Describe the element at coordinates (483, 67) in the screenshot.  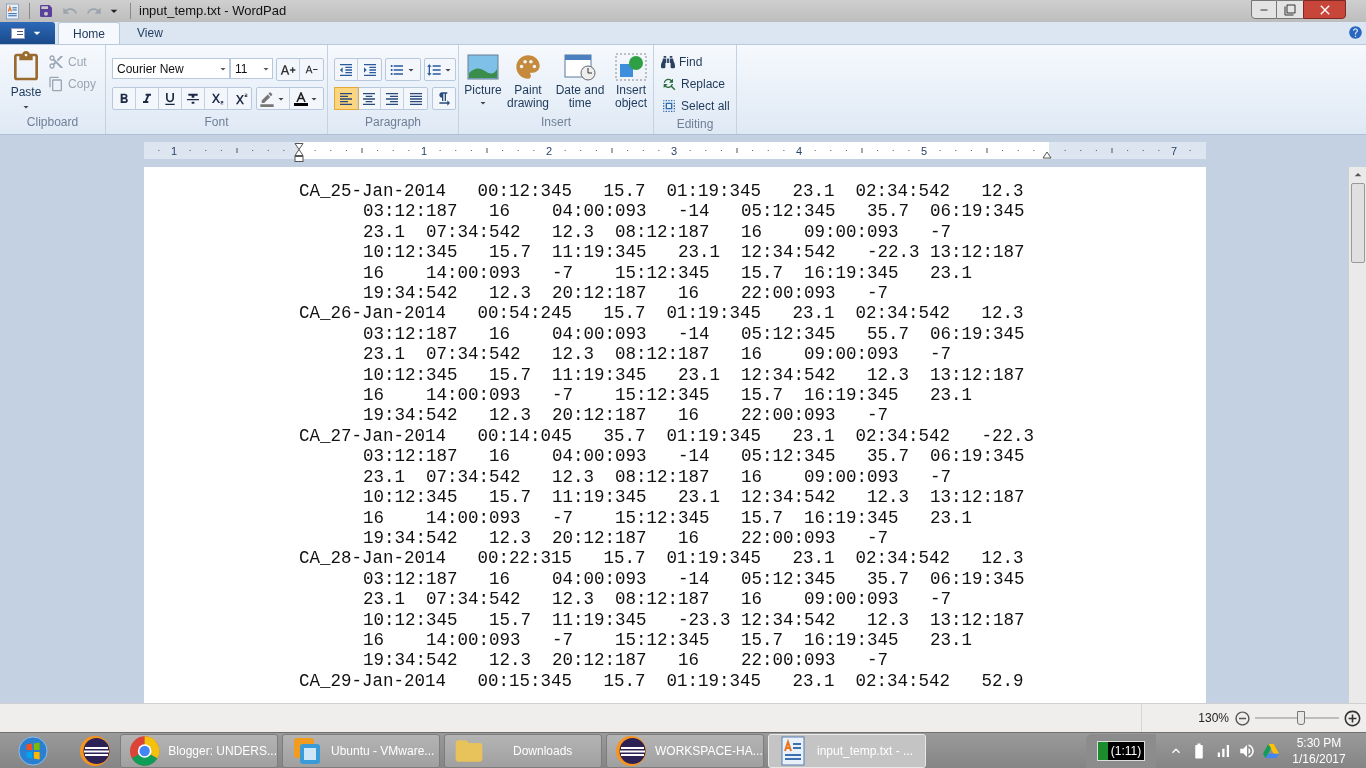
I see `landscape-icon` at that location.